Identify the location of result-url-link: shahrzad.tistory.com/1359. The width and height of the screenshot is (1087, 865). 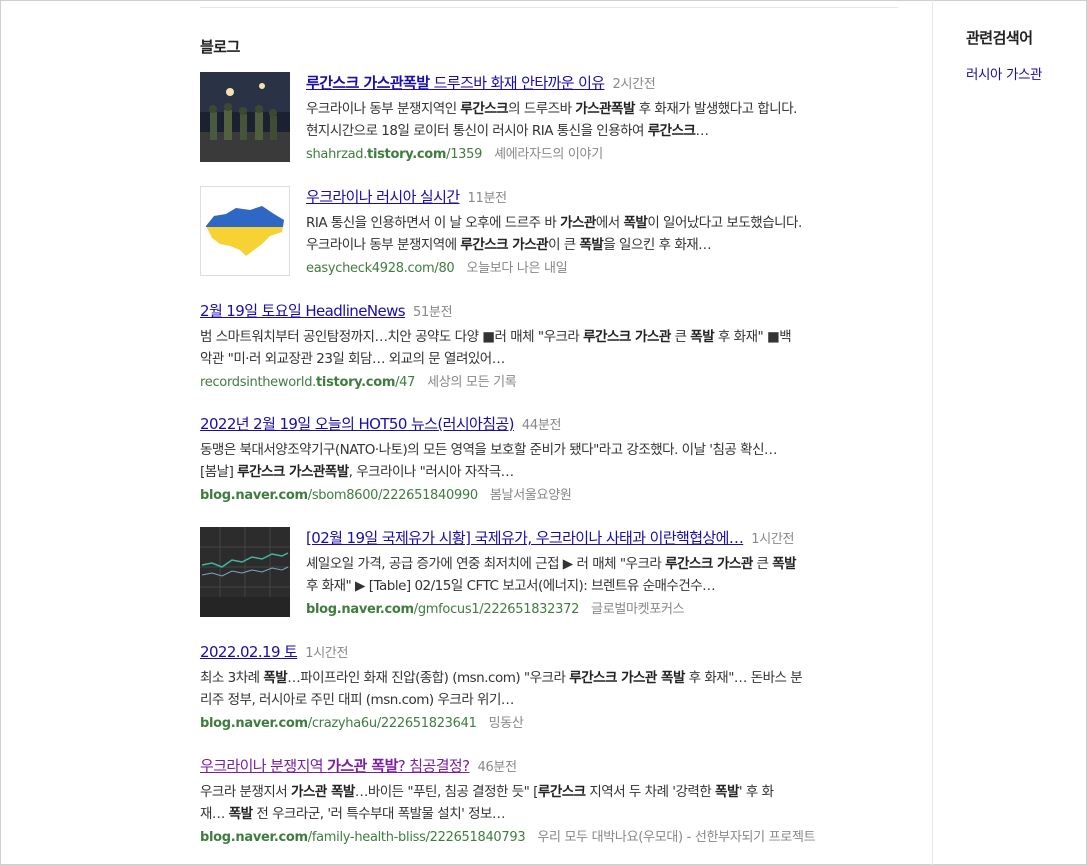
(394, 154).